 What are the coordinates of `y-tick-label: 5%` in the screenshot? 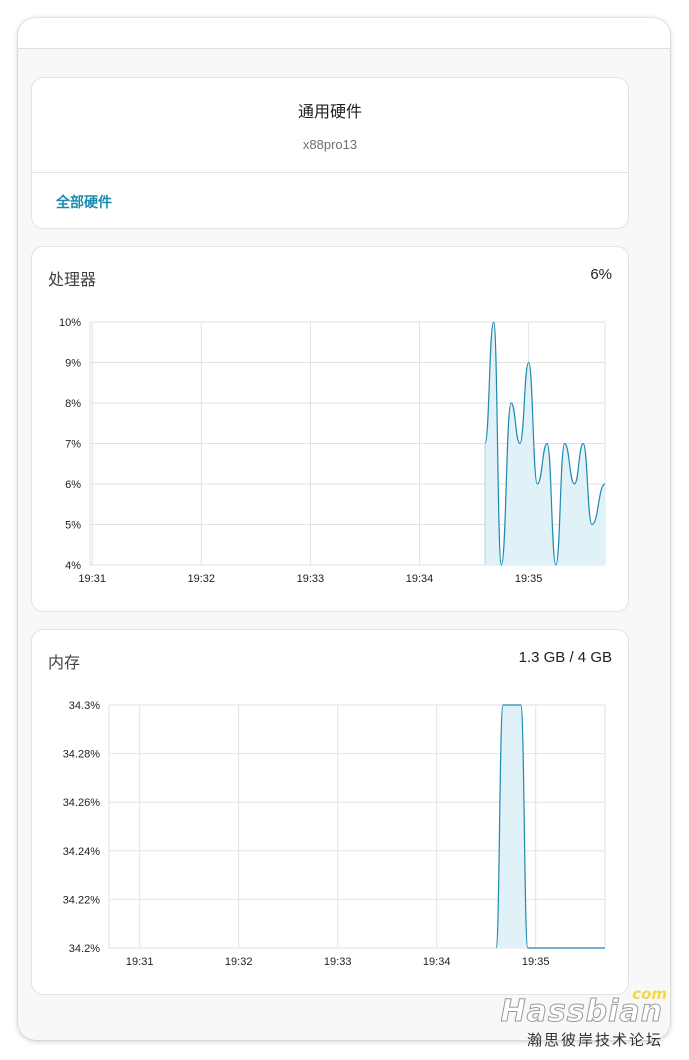 It's located at (73, 526).